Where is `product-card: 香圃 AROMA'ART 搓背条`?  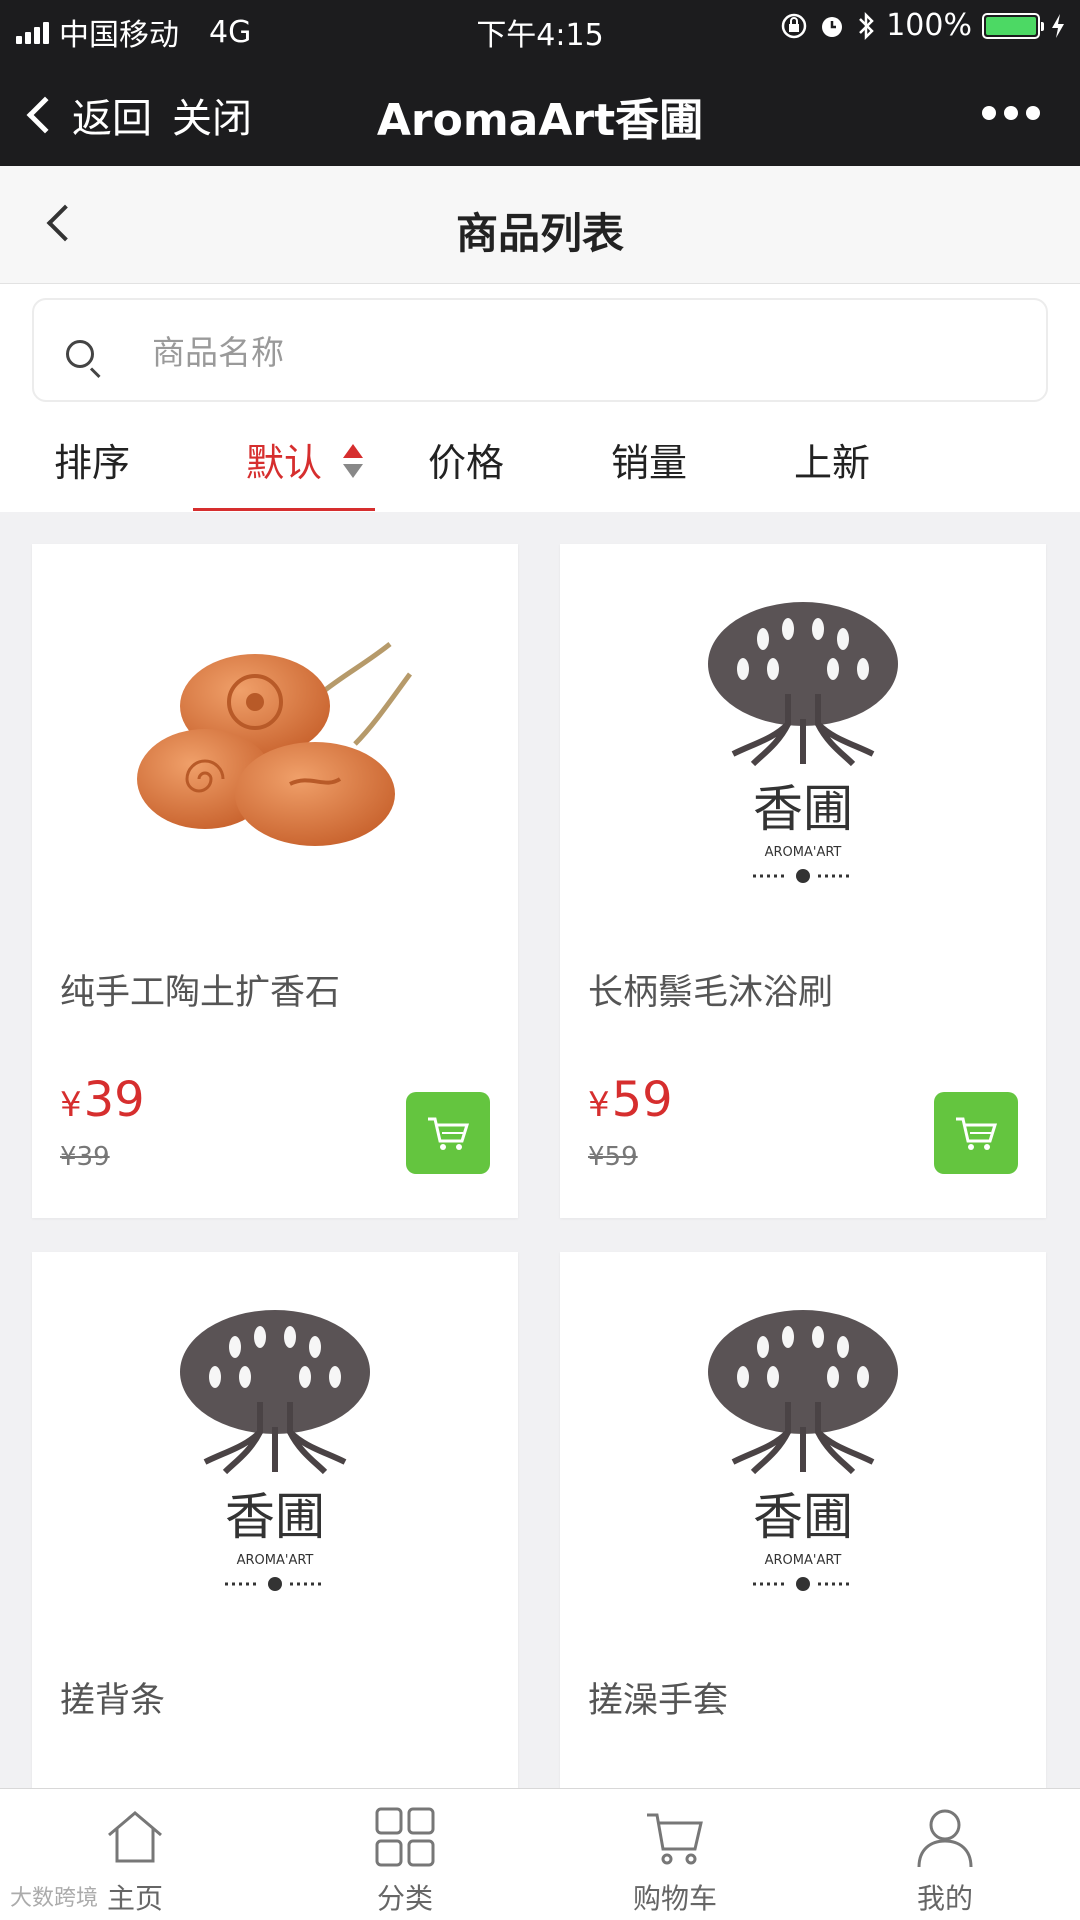 product-card: 香圃 AROMA'ART 搓背条 is located at coordinates (275, 1532).